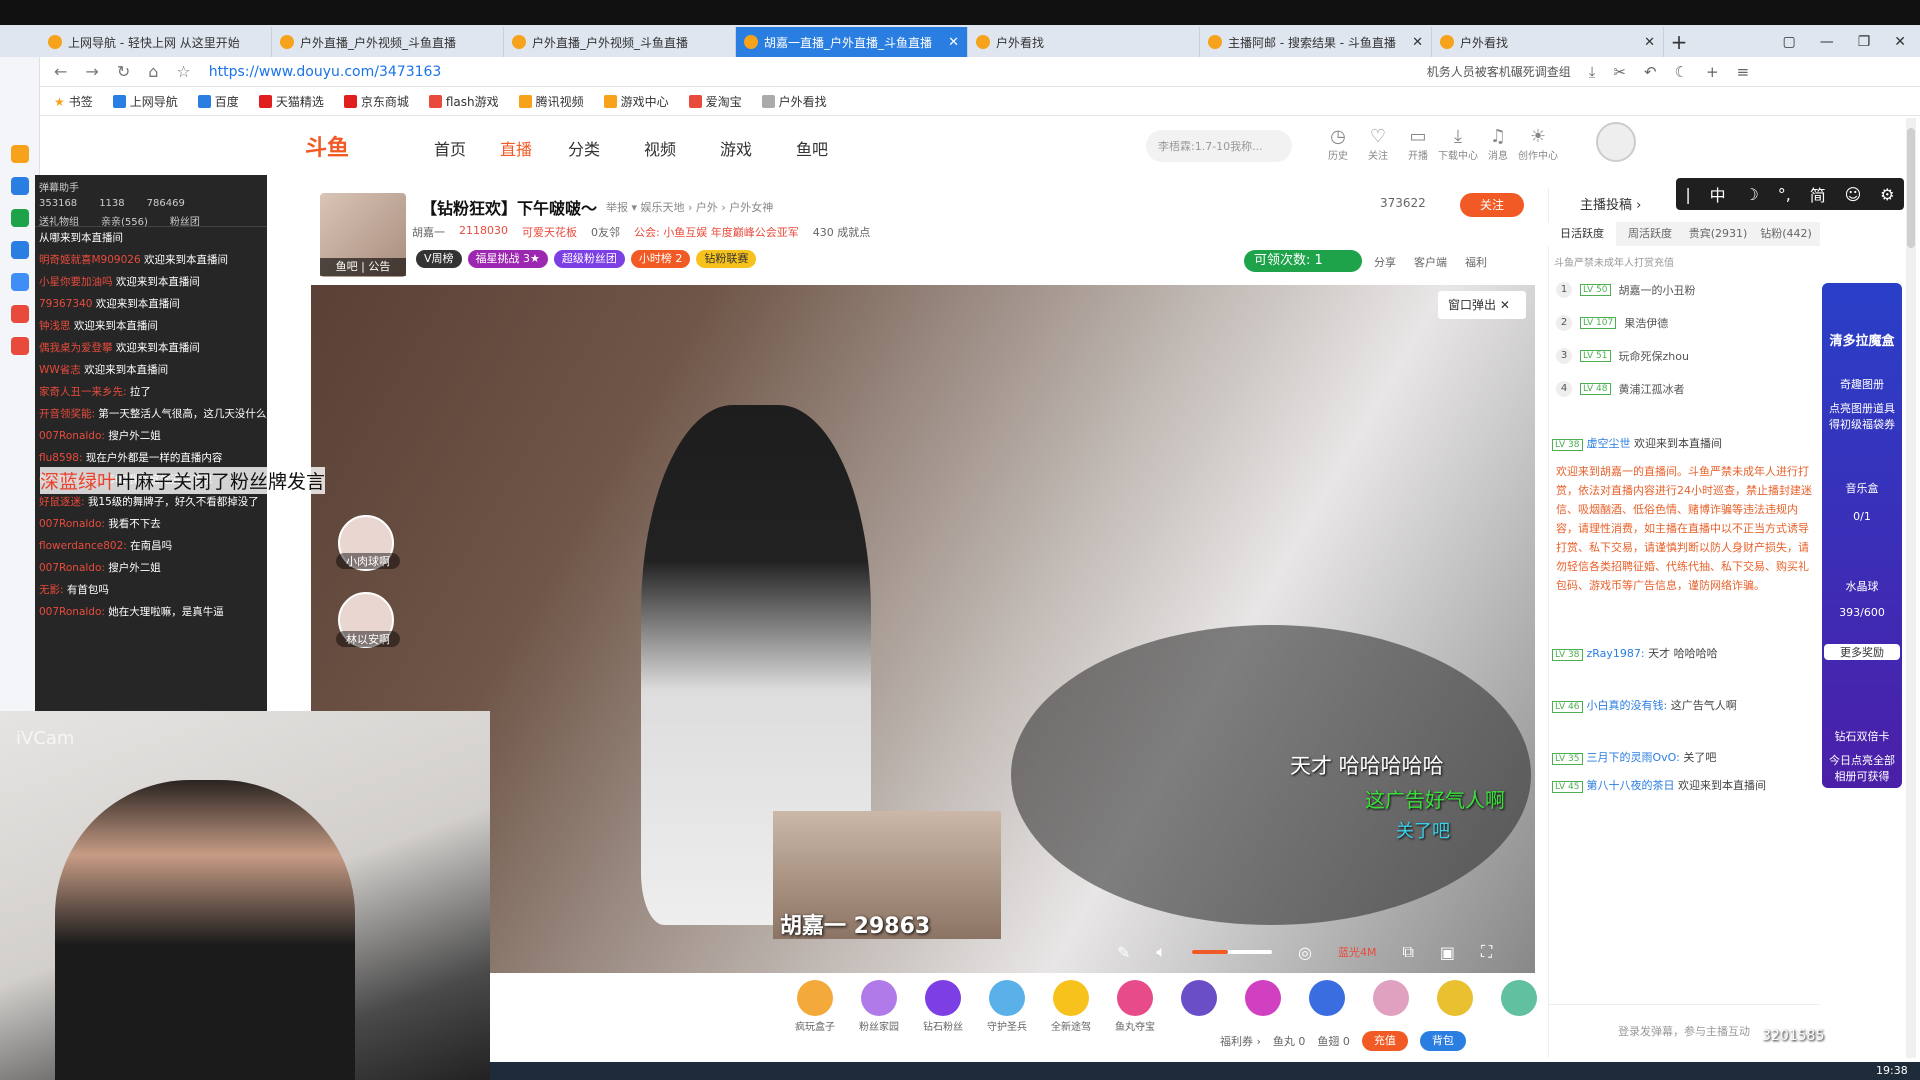  I want to click on volume-slider, so click(1232, 952).